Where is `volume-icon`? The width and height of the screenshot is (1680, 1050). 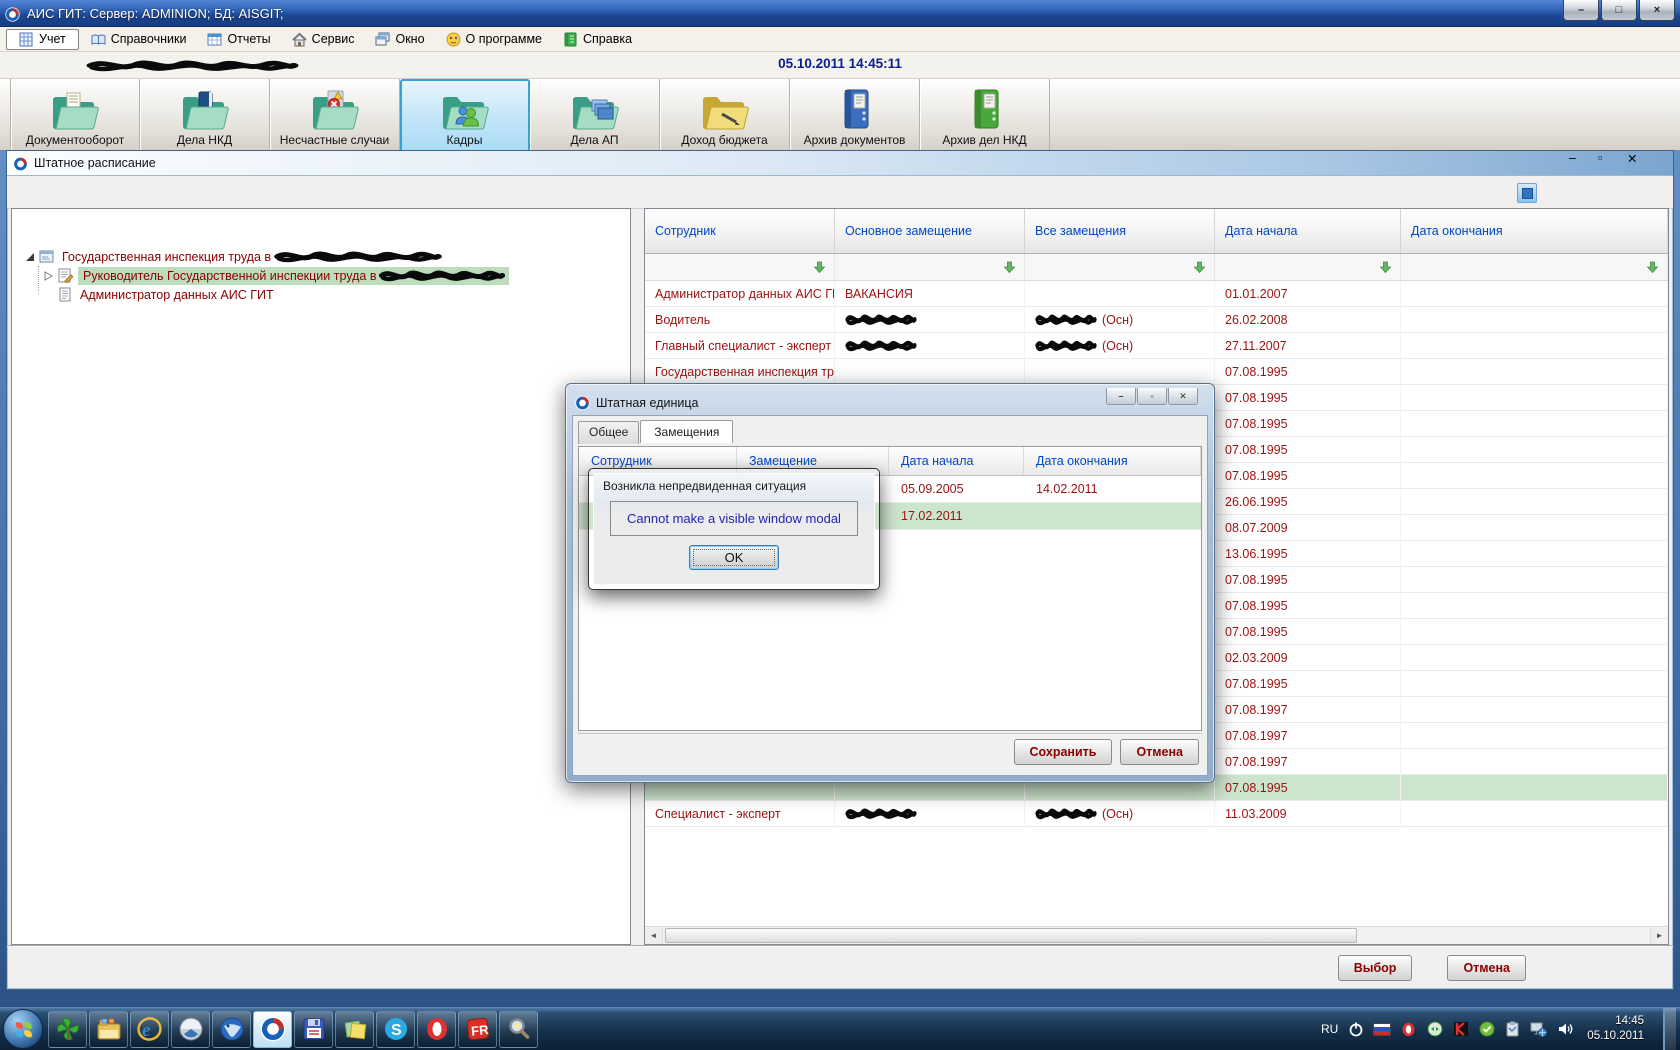
volume-icon is located at coordinates (1564, 1029).